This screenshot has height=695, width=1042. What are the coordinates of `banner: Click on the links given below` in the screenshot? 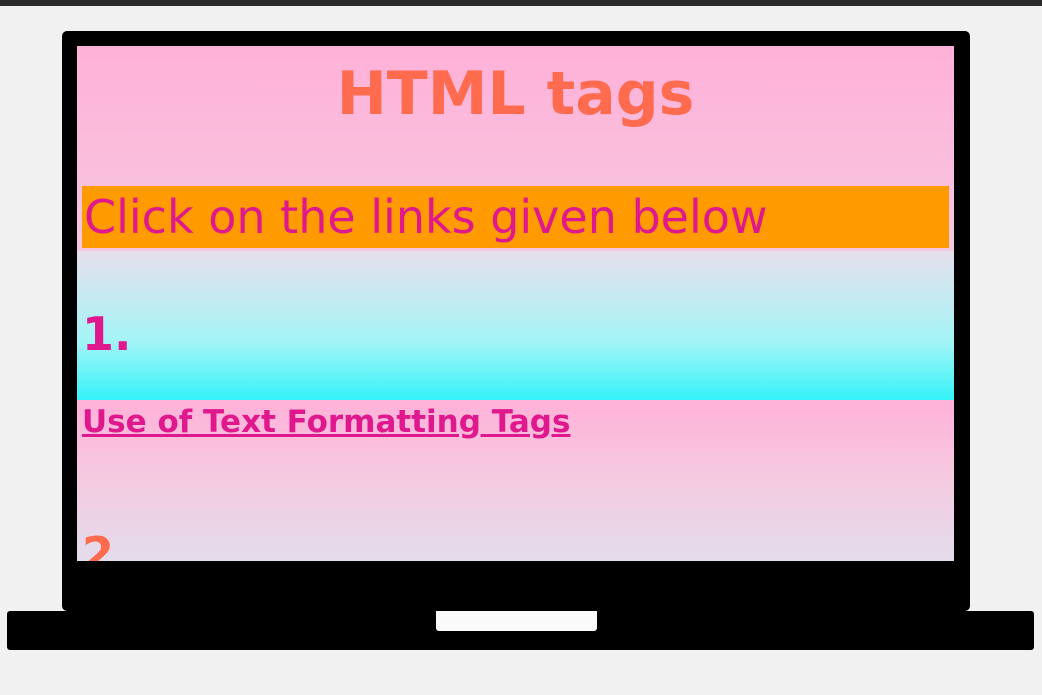 It's located at (515, 217).